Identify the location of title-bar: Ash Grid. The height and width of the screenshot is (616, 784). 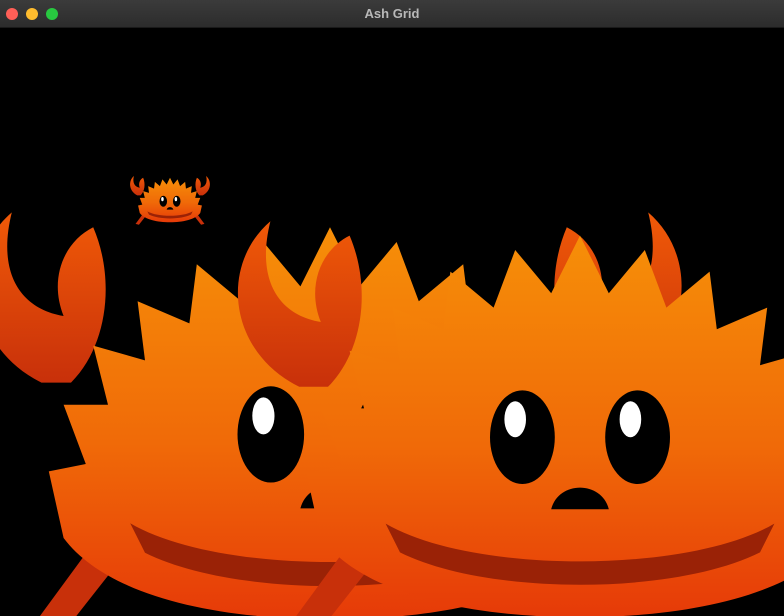
(392, 14).